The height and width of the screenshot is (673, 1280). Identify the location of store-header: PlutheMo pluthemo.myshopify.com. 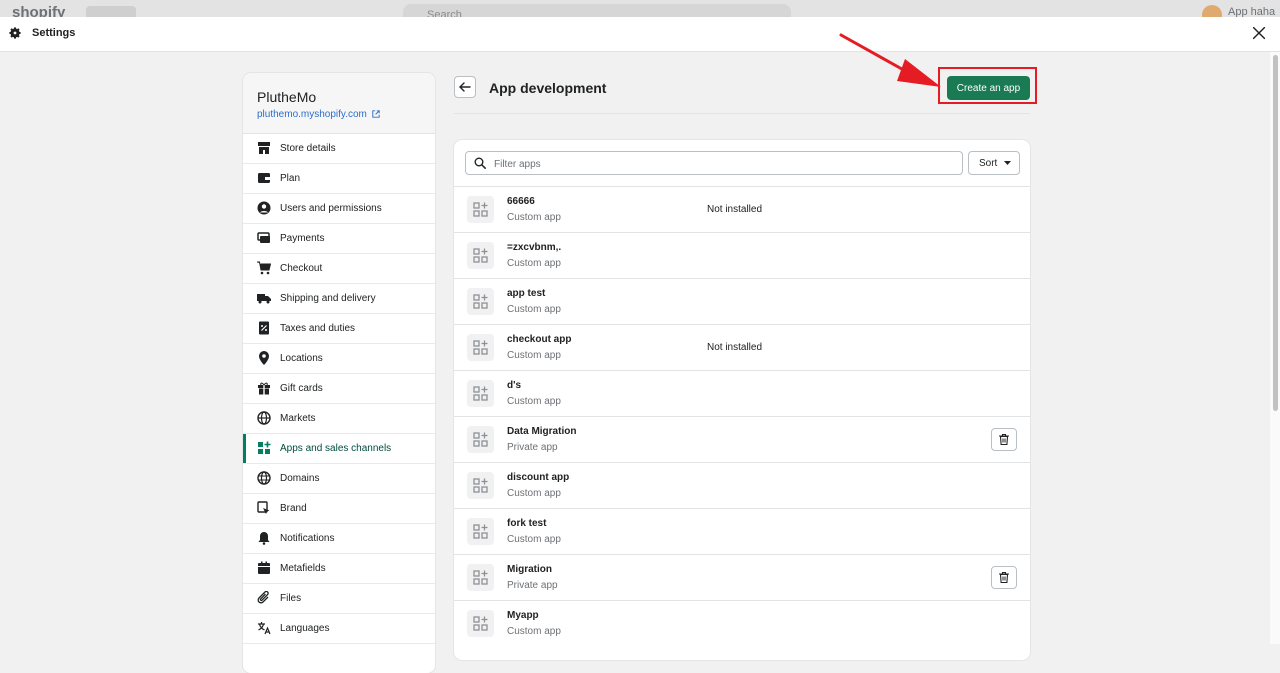
(339, 103).